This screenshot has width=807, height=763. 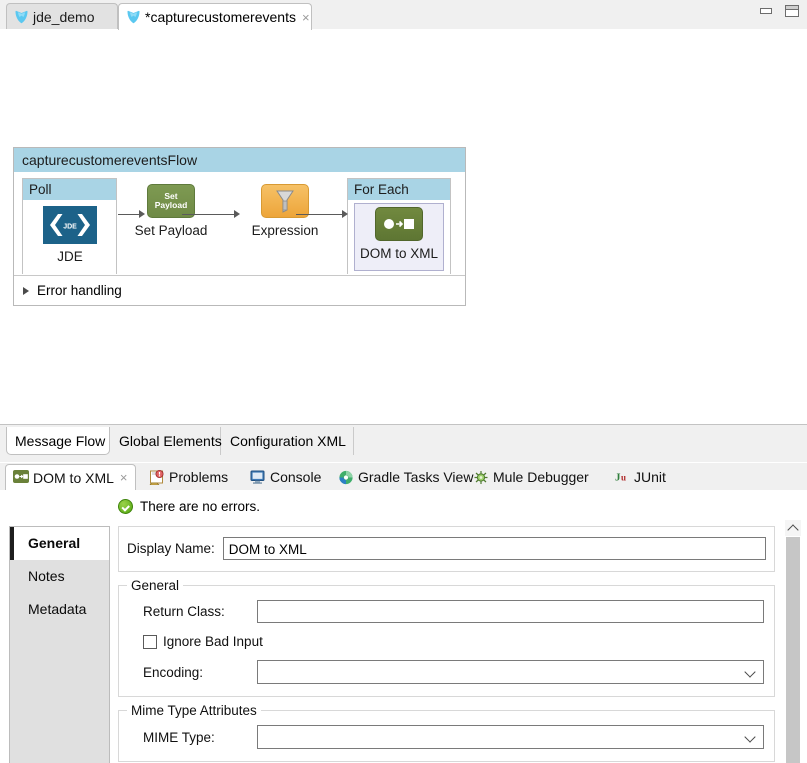 What do you see at coordinates (171, 548) in the screenshot?
I see `display-name-label: Display Name:` at bounding box center [171, 548].